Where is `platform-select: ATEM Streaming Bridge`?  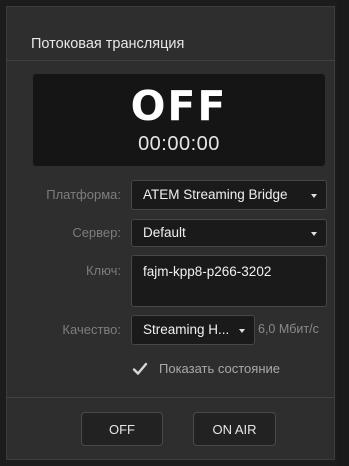
platform-select: ATEM Streaming Bridge is located at coordinates (229, 195).